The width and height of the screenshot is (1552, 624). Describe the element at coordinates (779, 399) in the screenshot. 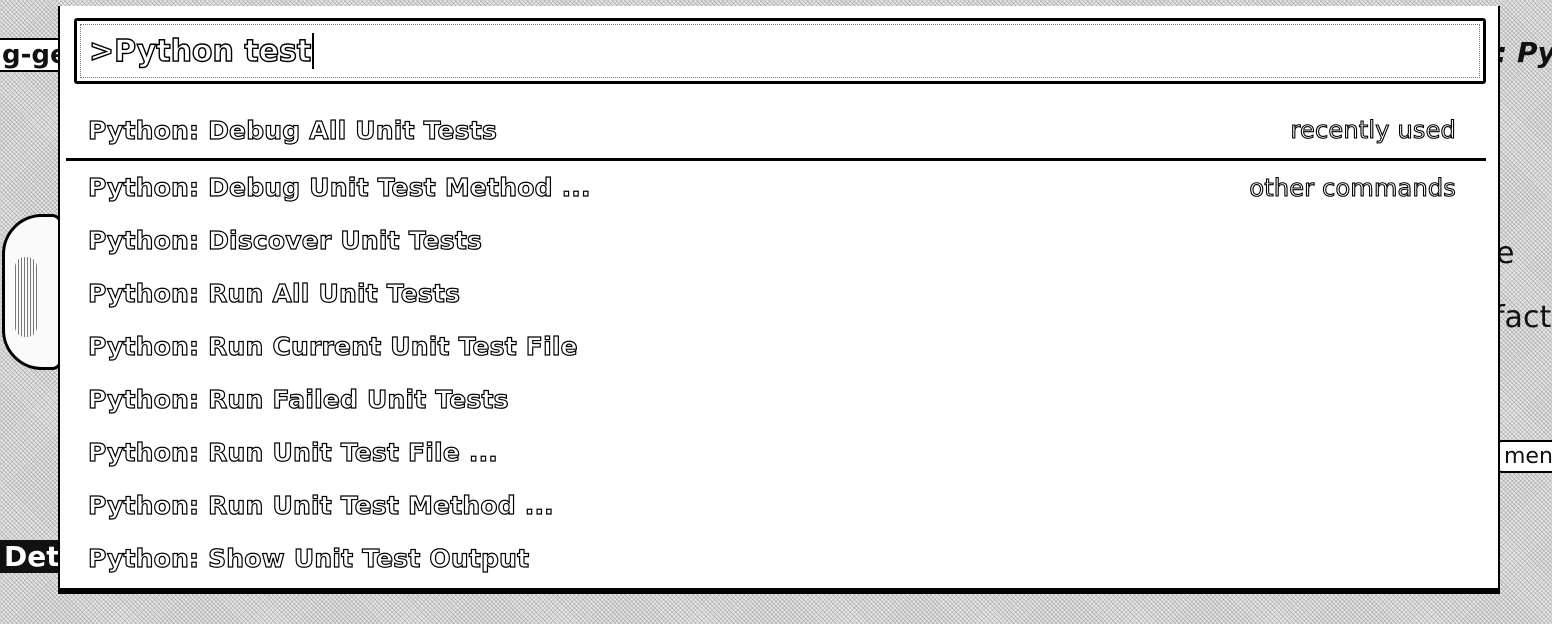

I see `command-result-item: Python: Run Failed Unit Tests` at that location.